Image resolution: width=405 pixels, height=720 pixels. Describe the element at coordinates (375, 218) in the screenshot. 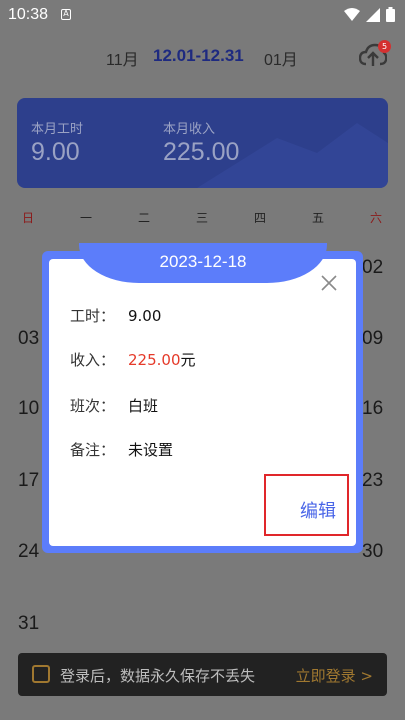

I see `weekday-sat: 六` at that location.